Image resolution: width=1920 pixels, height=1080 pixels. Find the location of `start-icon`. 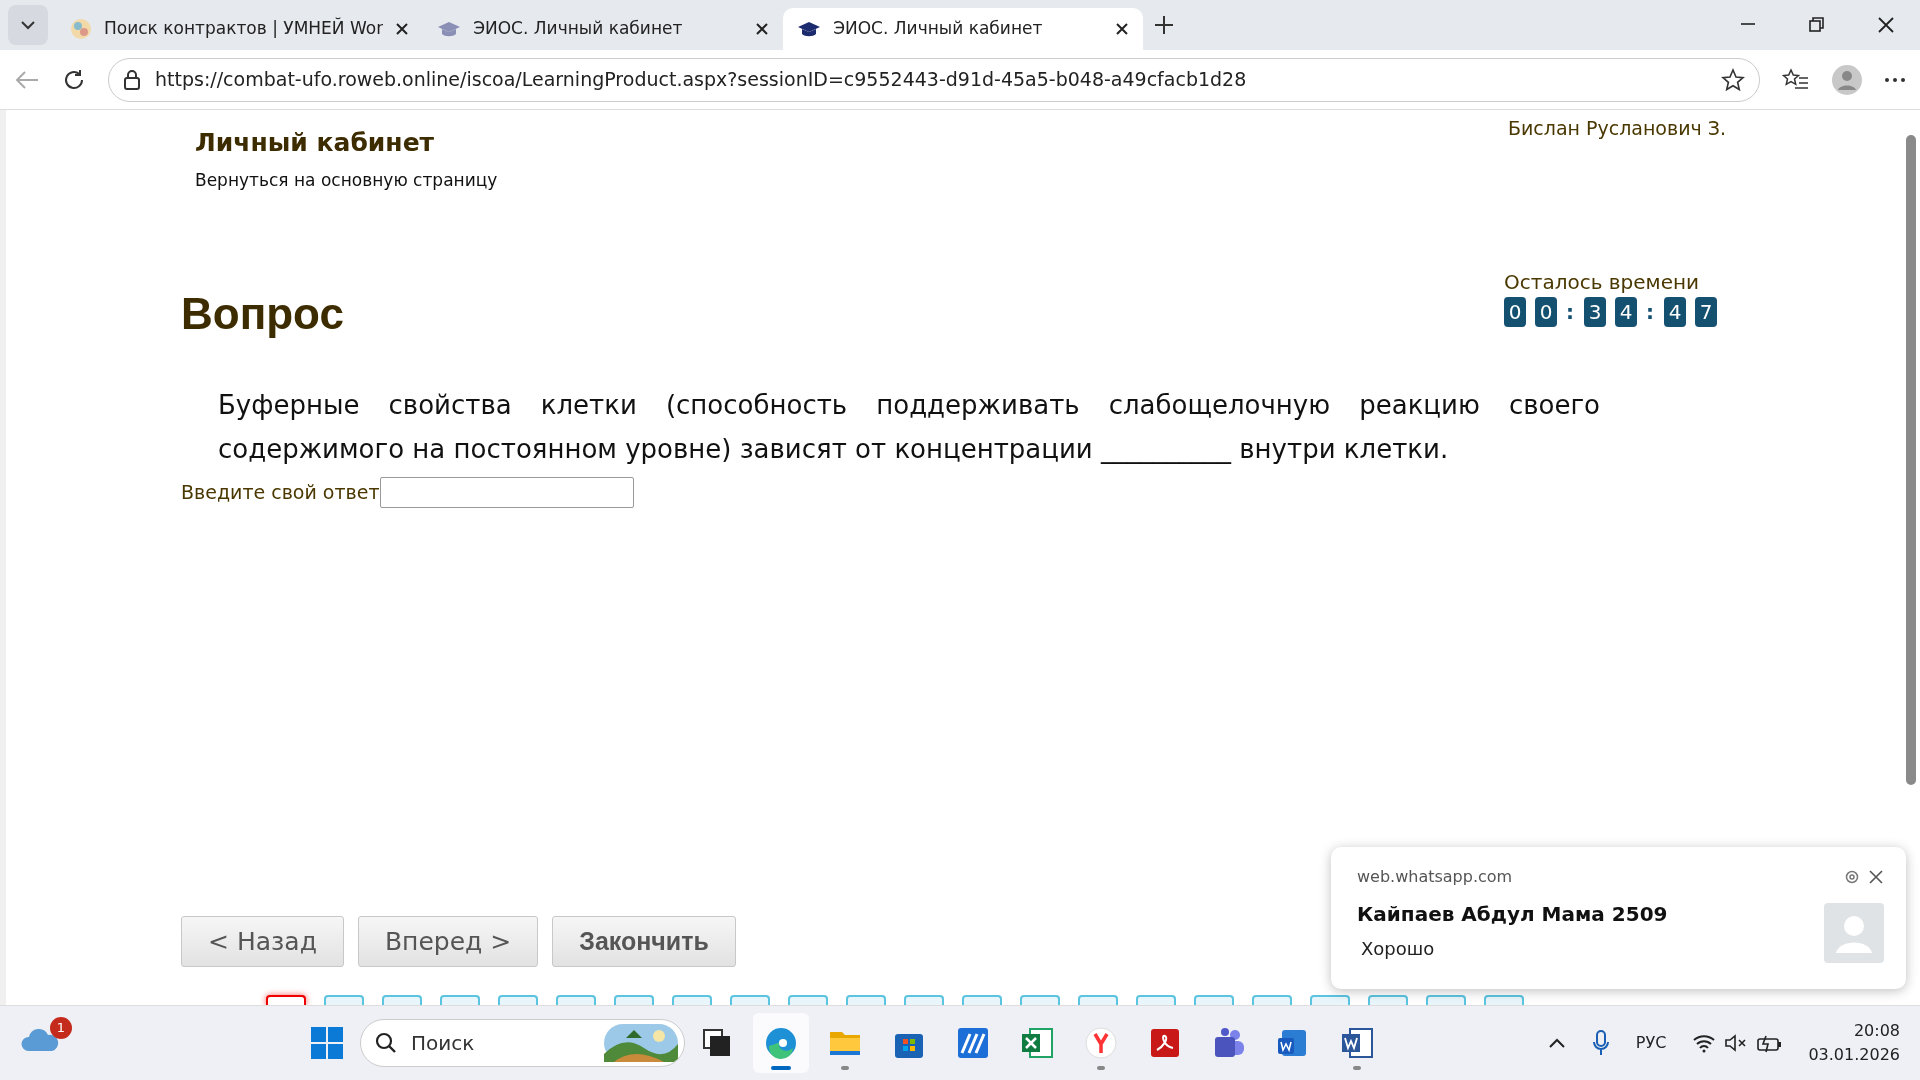

start-icon is located at coordinates (327, 1043).